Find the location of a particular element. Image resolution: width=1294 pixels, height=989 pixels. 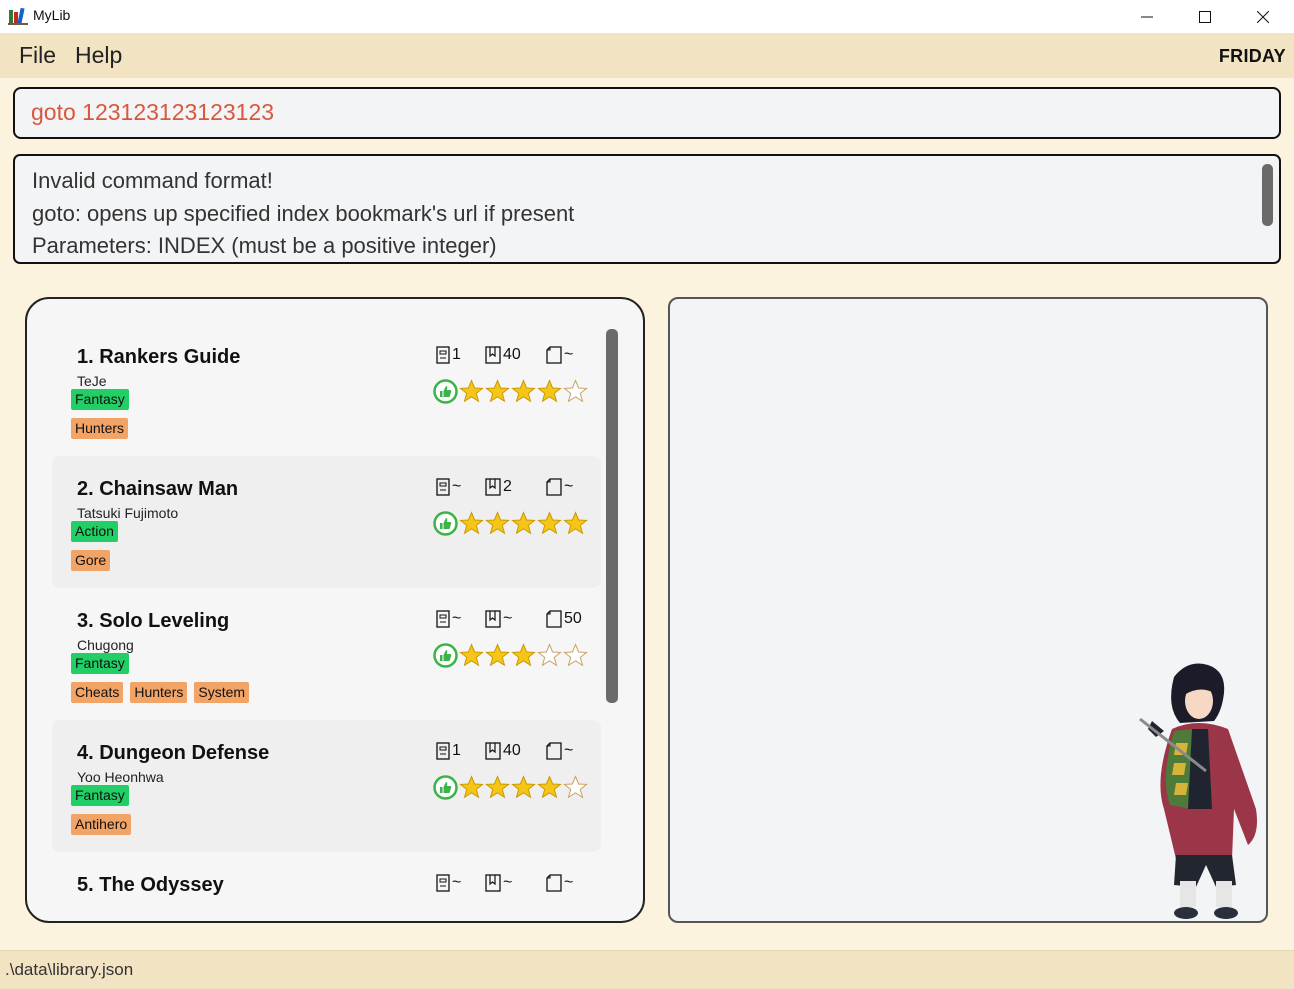

status-bar: .\data\library.json is located at coordinates (647, 969).